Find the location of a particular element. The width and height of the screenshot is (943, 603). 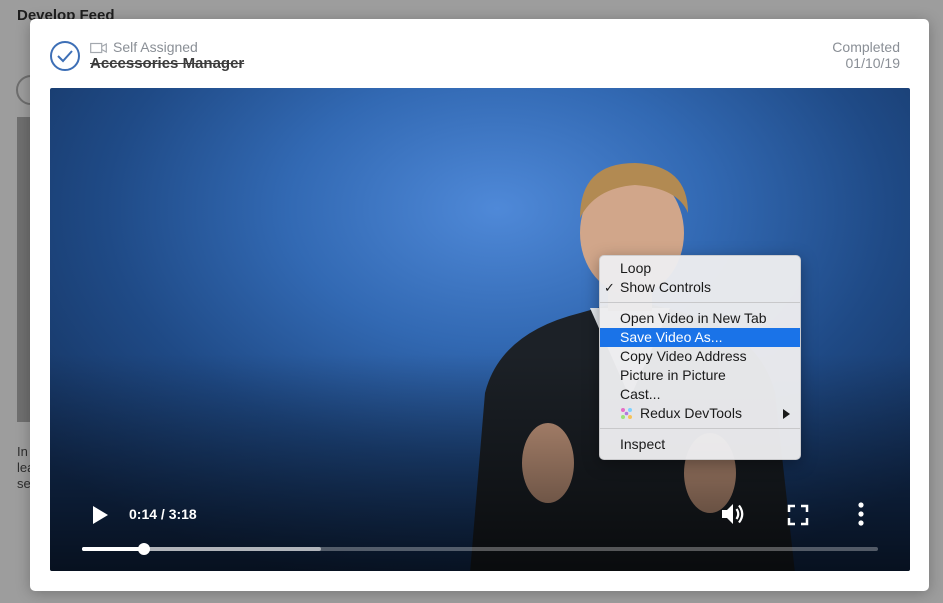

background-snippet-line: se is located at coordinates (24, 483).